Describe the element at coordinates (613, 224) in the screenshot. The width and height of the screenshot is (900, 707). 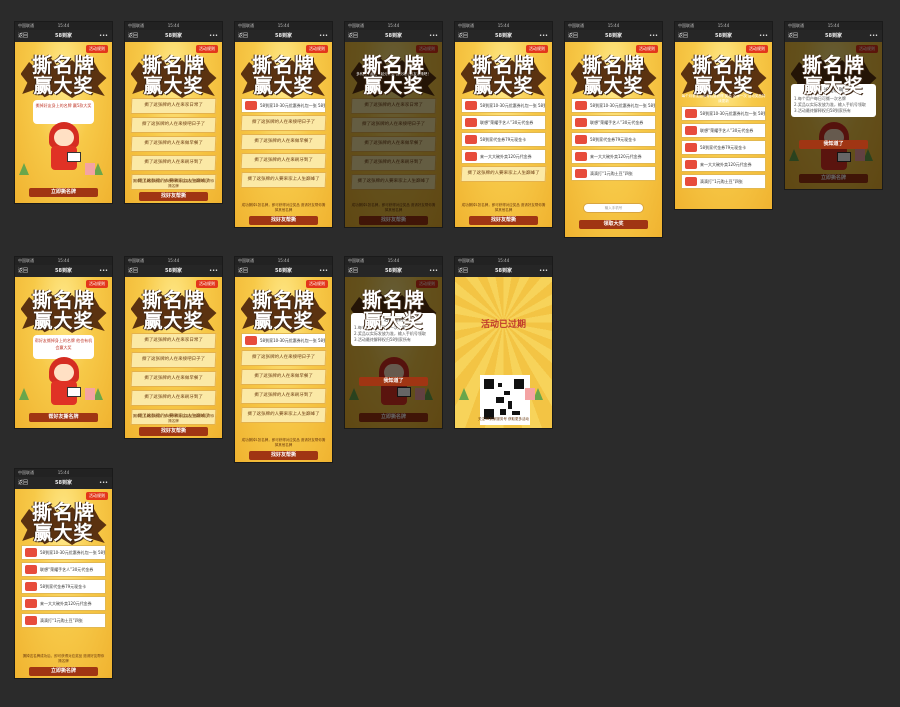
I see `claim-prize-button: 领取大奖` at that location.